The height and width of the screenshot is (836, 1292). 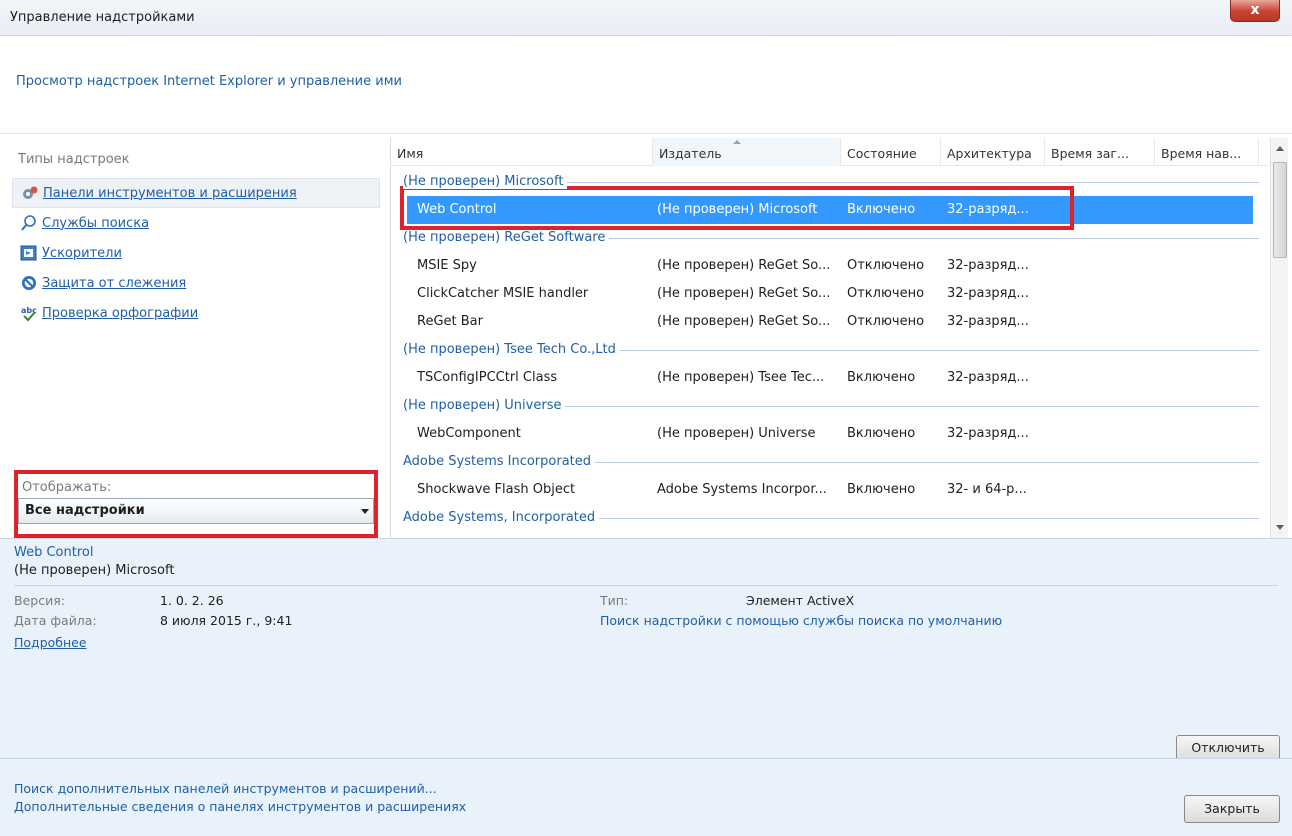 I want to click on accelerator-icon, so click(x=28, y=253).